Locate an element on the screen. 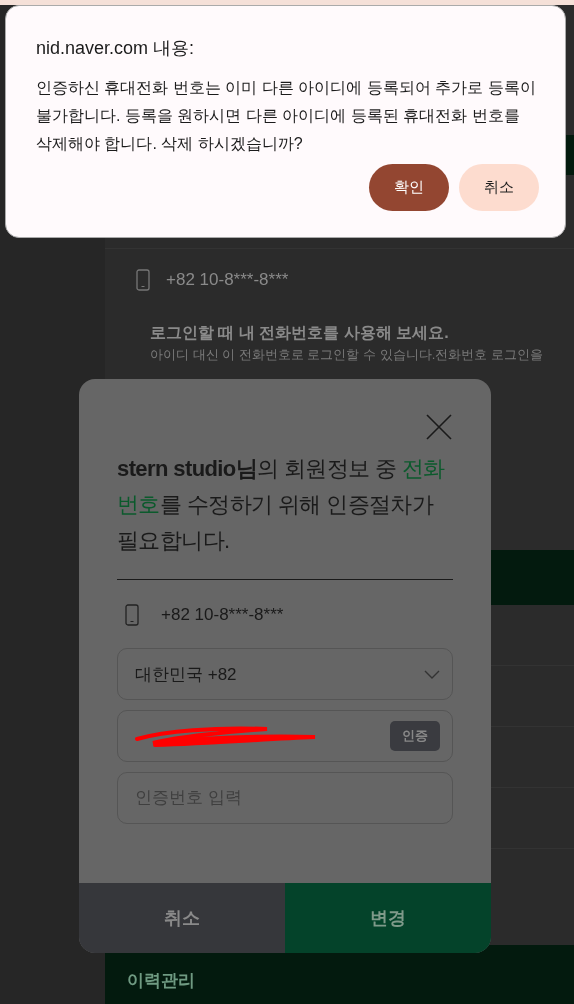 The height and width of the screenshot is (1004, 574). alert-title: nid.naver.com 내용: is located at coordinates (116, 48).